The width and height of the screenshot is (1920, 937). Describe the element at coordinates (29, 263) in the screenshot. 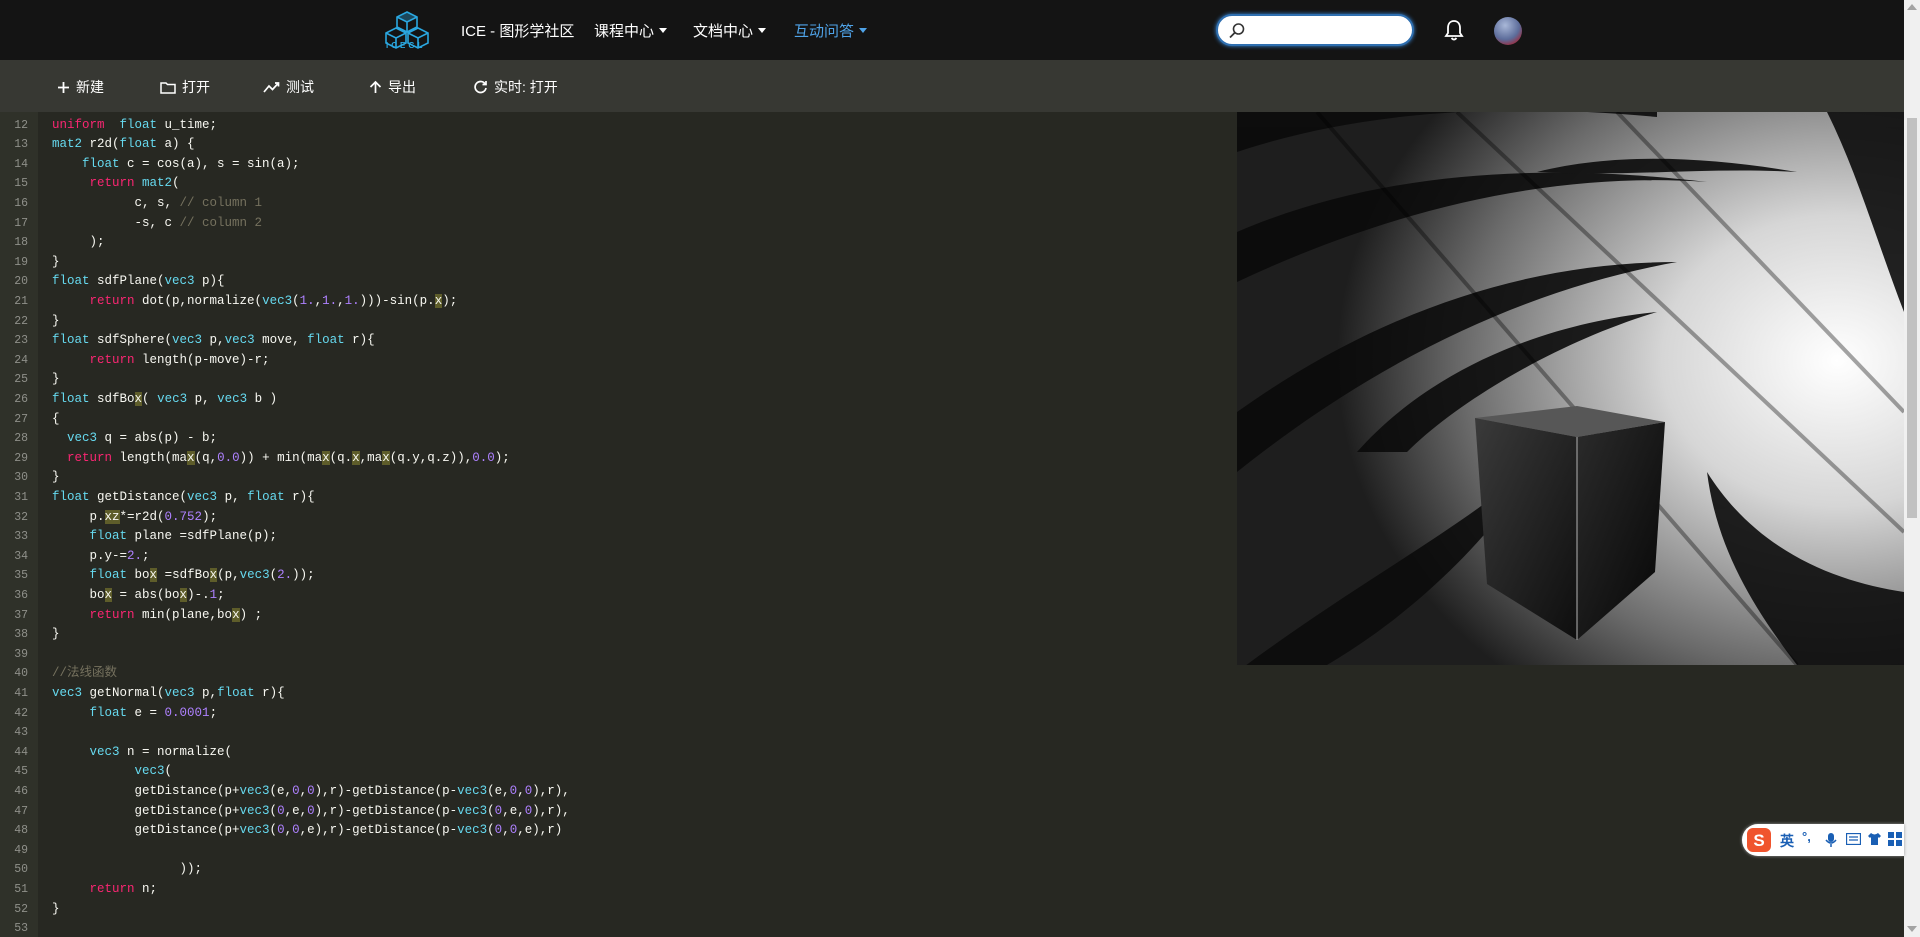

I see `code-line: 19}` at that location.